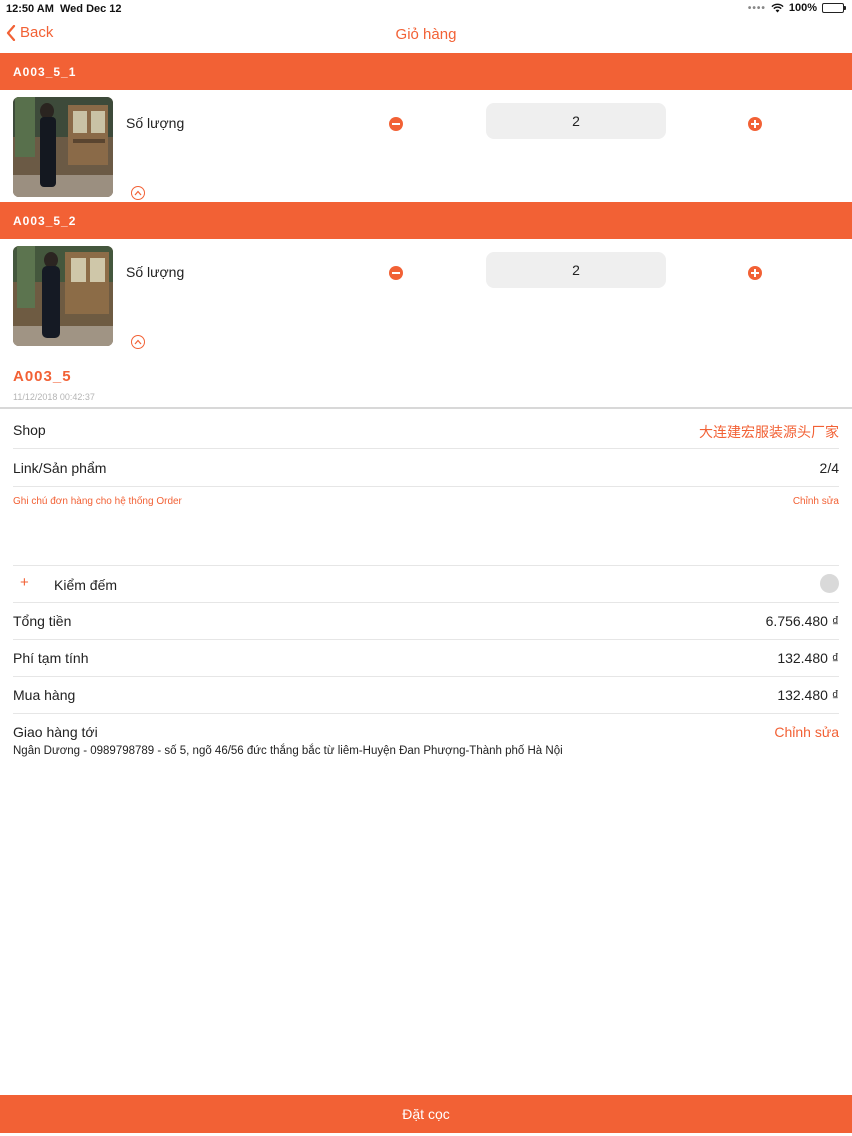  I want to click on edit-note-button: Chỉnh sửa, so click(816, 501).